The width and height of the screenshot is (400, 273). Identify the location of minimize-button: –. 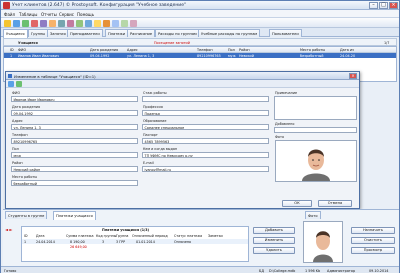
(373, 5).